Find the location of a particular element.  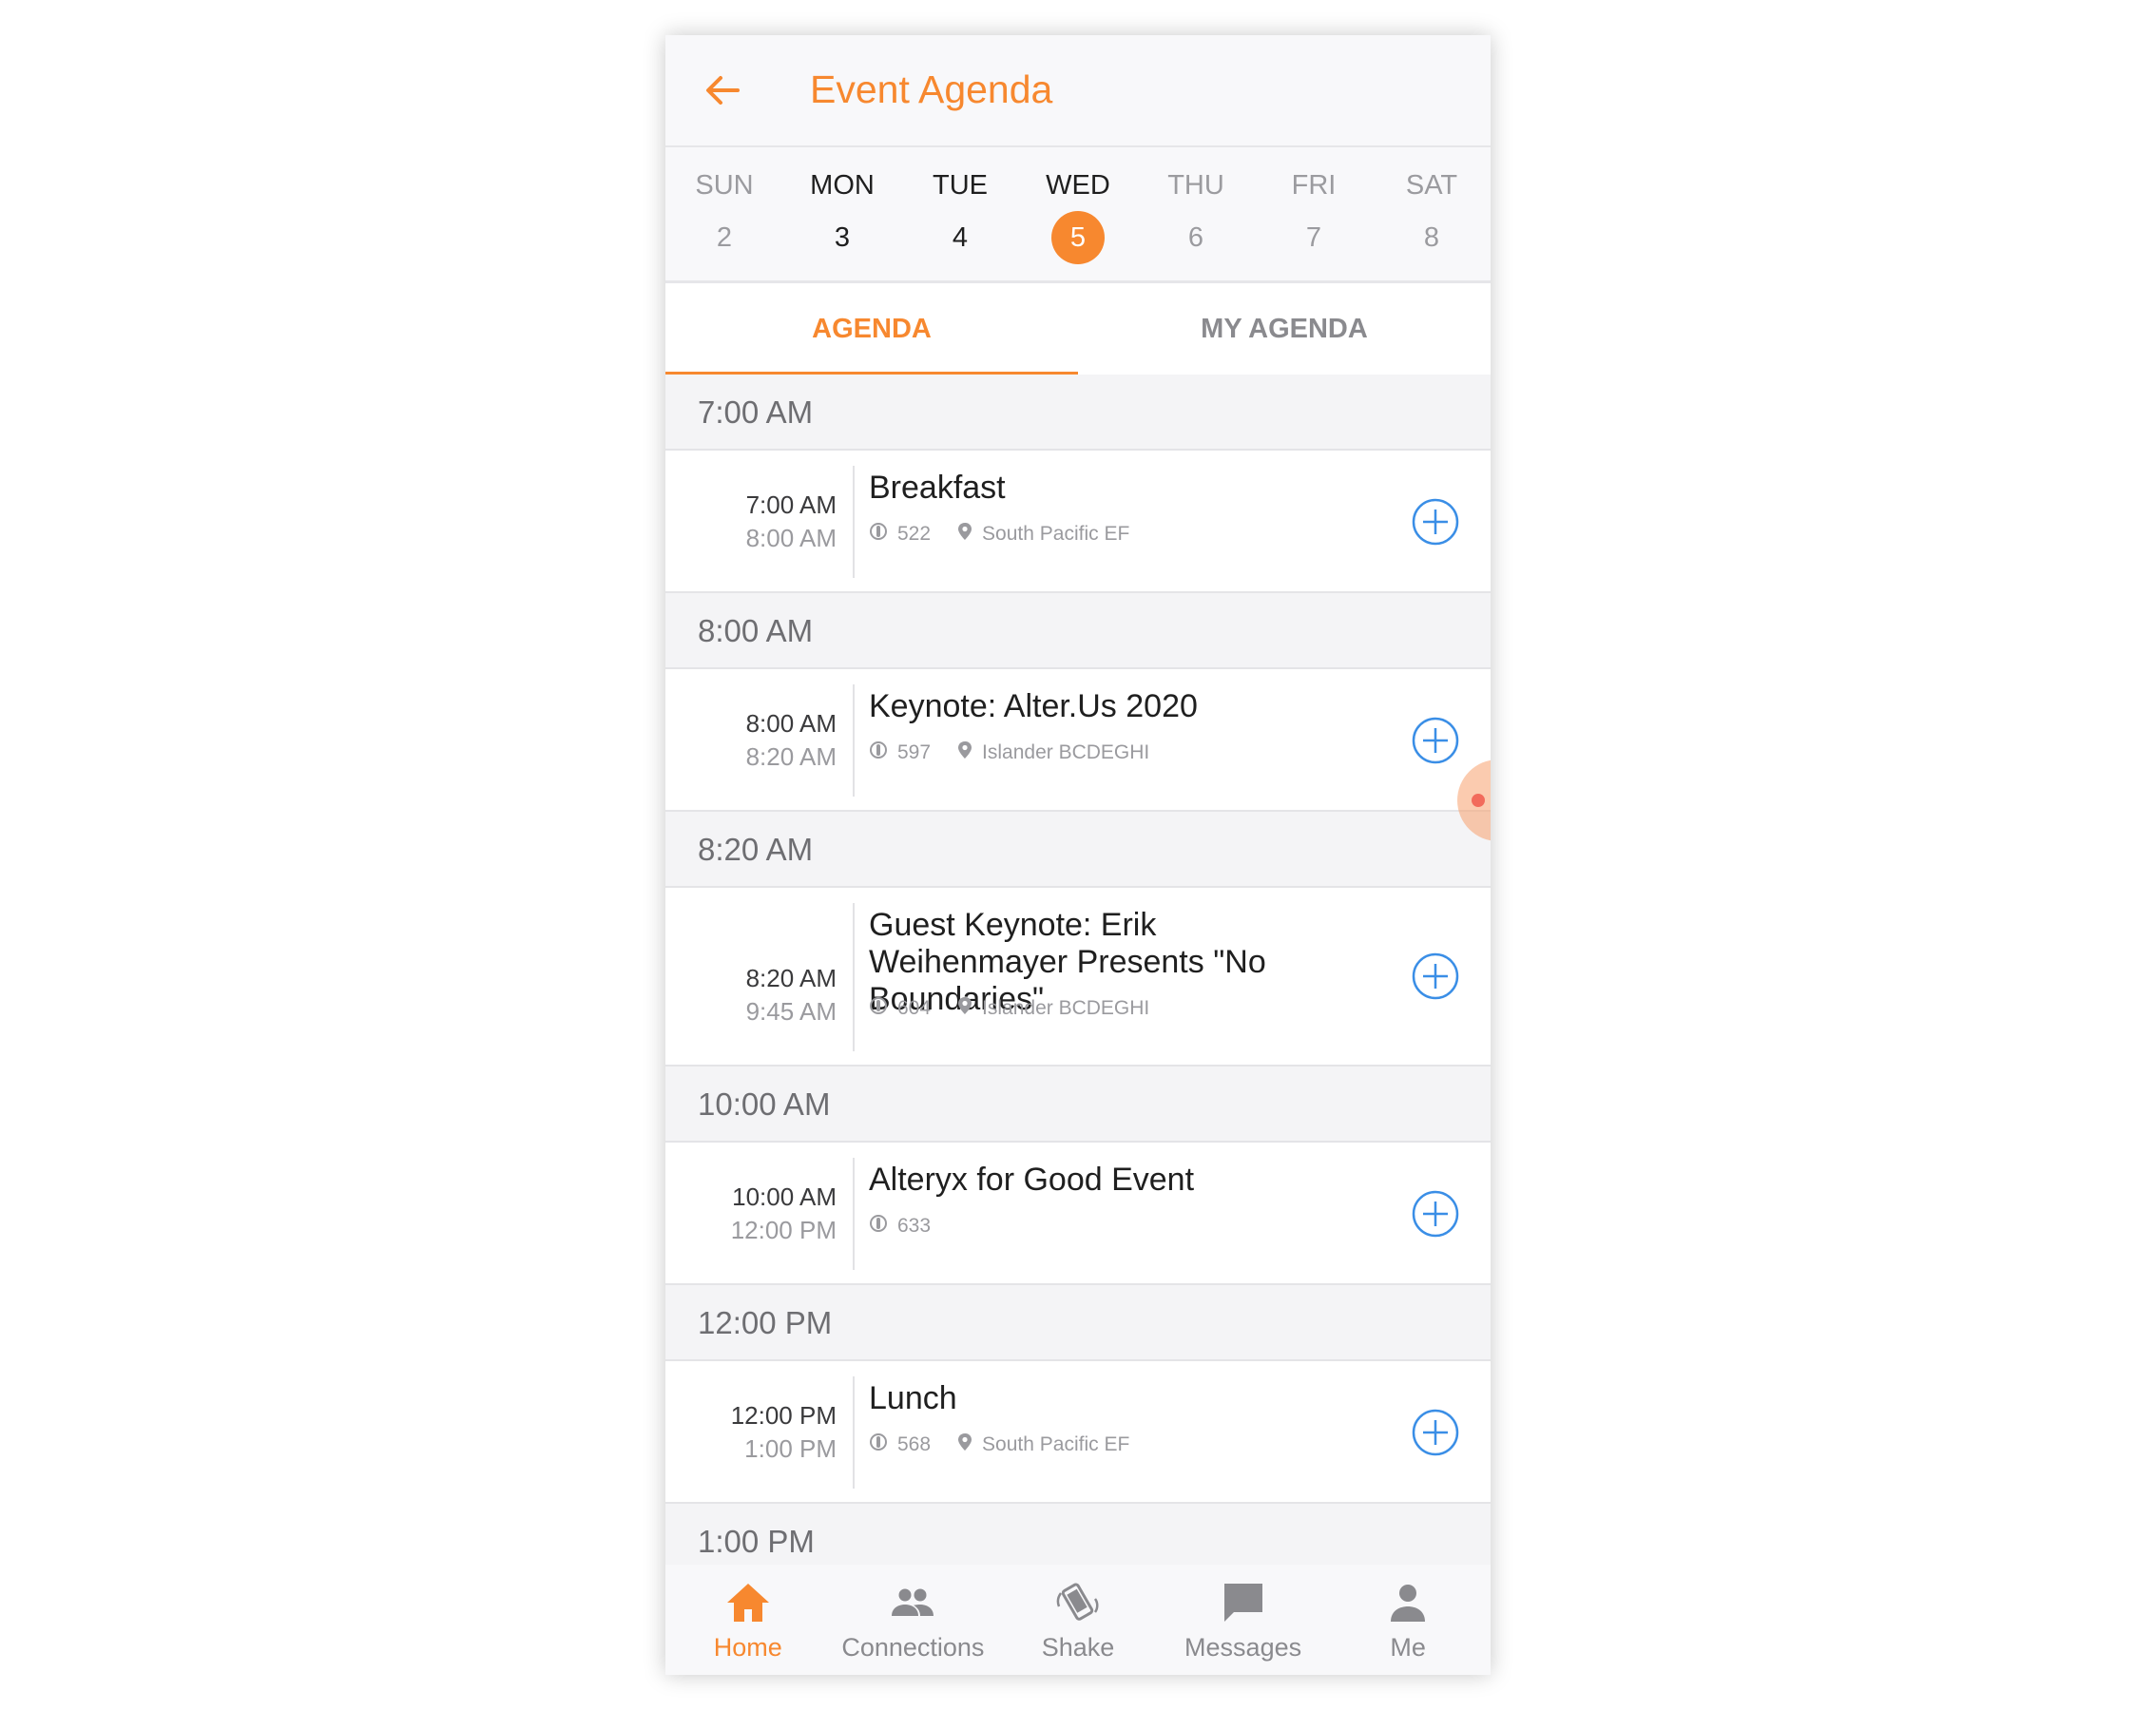

session-end-time: 12:00 PM is located at coordinates (783, 1230).